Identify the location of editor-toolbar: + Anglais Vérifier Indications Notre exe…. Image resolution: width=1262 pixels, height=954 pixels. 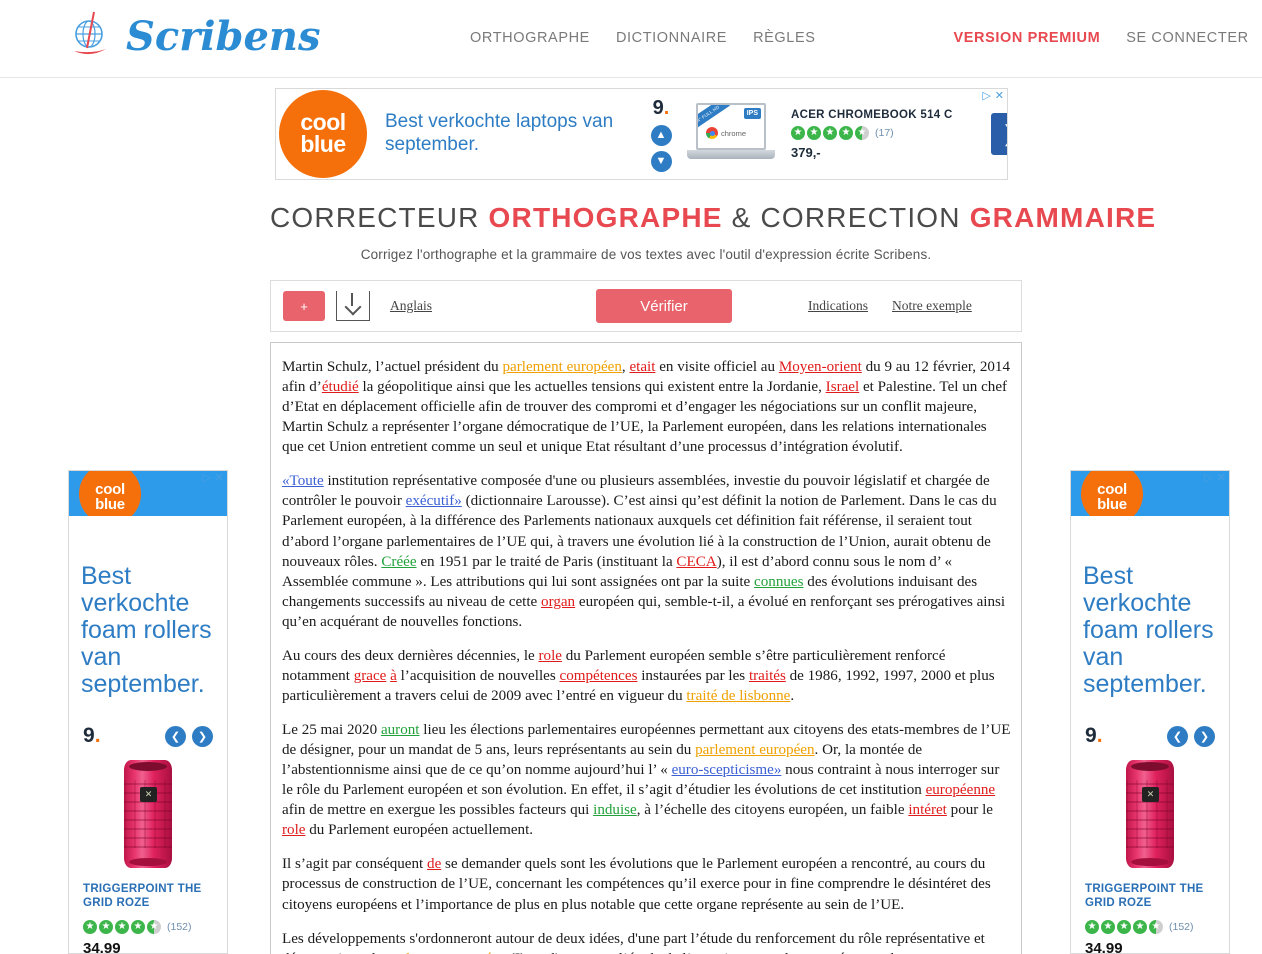
(646, 306).